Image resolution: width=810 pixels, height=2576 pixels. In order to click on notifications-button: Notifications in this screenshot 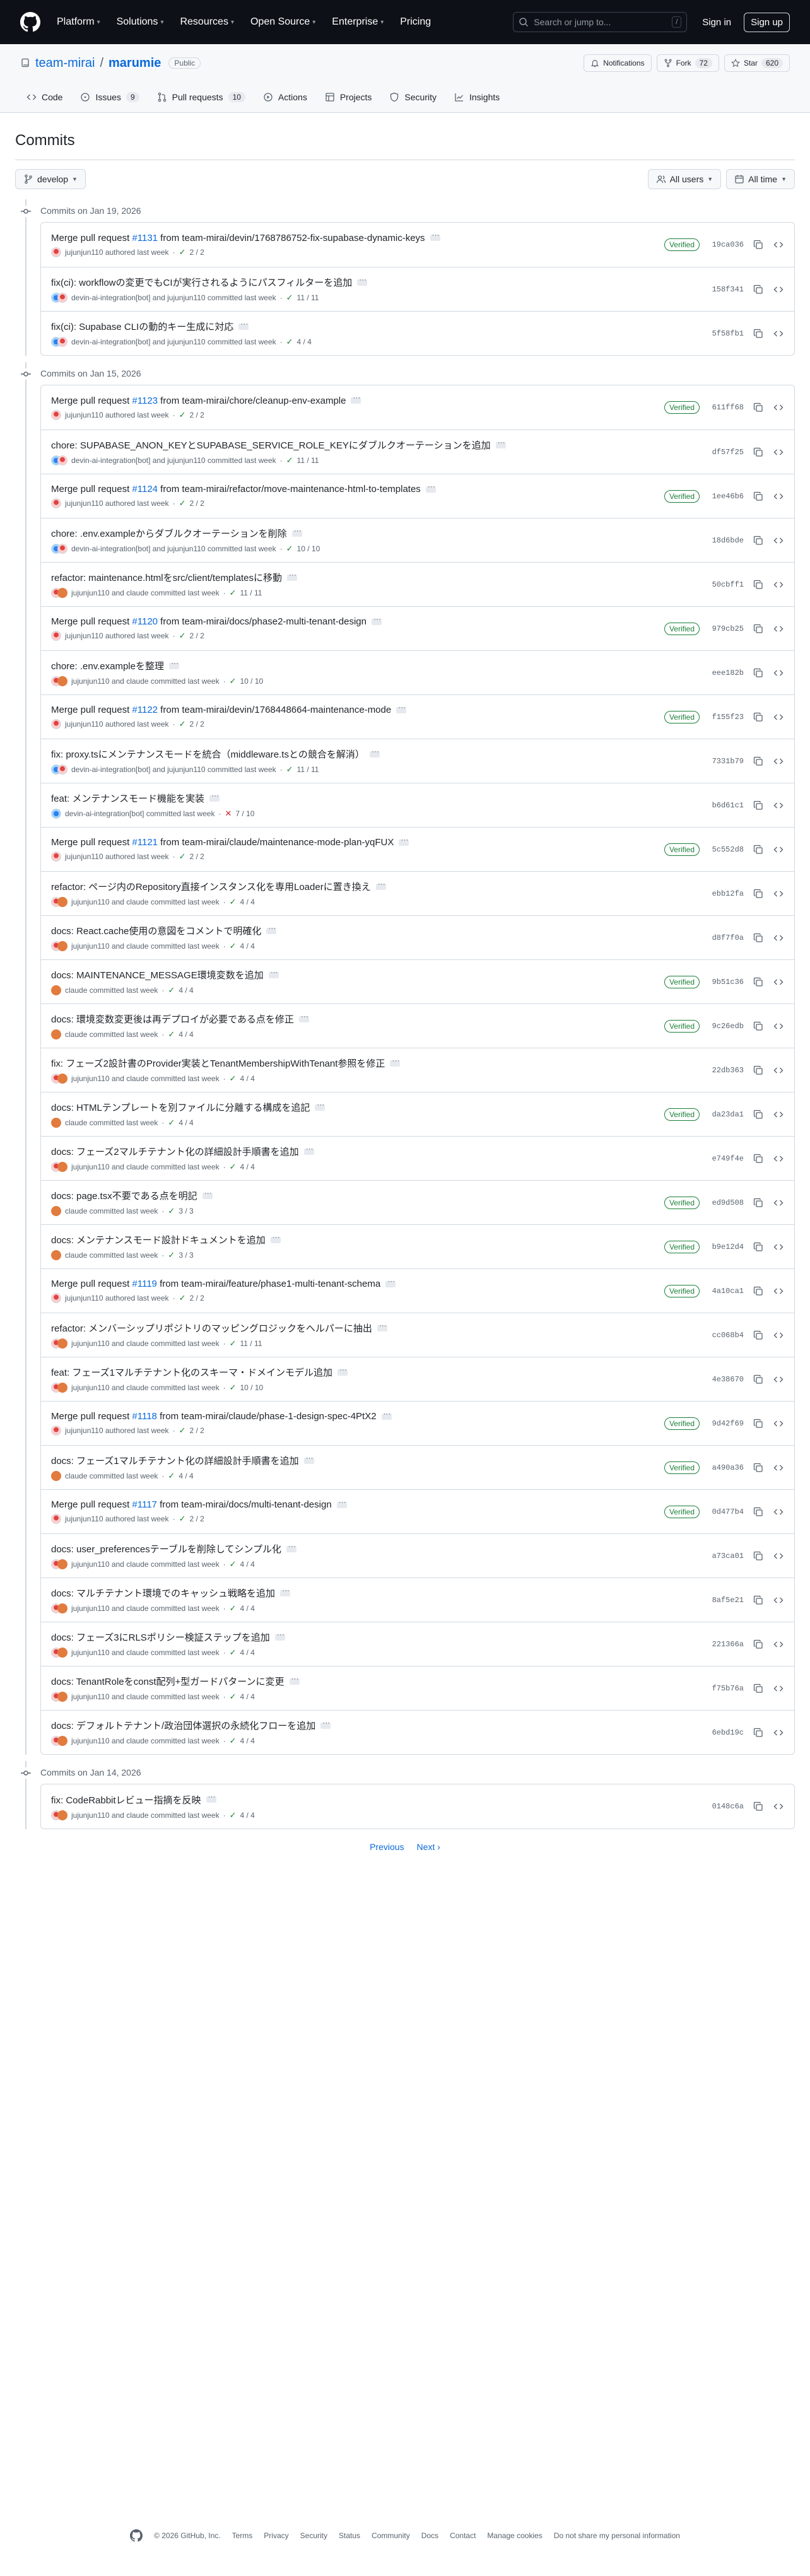, I will do `click(618, 63)`.